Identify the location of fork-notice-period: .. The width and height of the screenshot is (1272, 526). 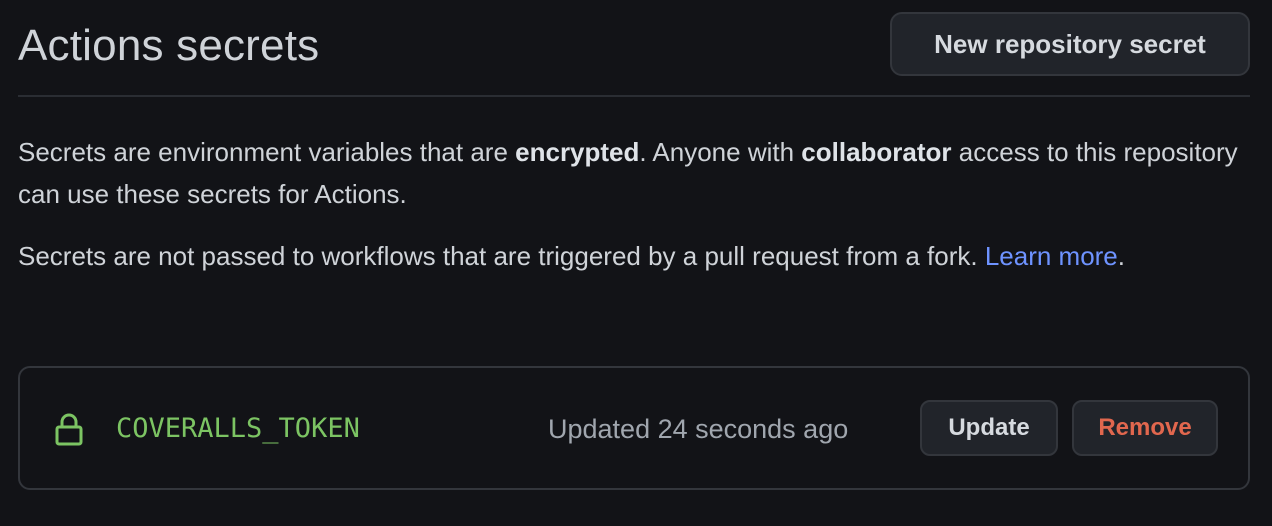
(1121, 256).